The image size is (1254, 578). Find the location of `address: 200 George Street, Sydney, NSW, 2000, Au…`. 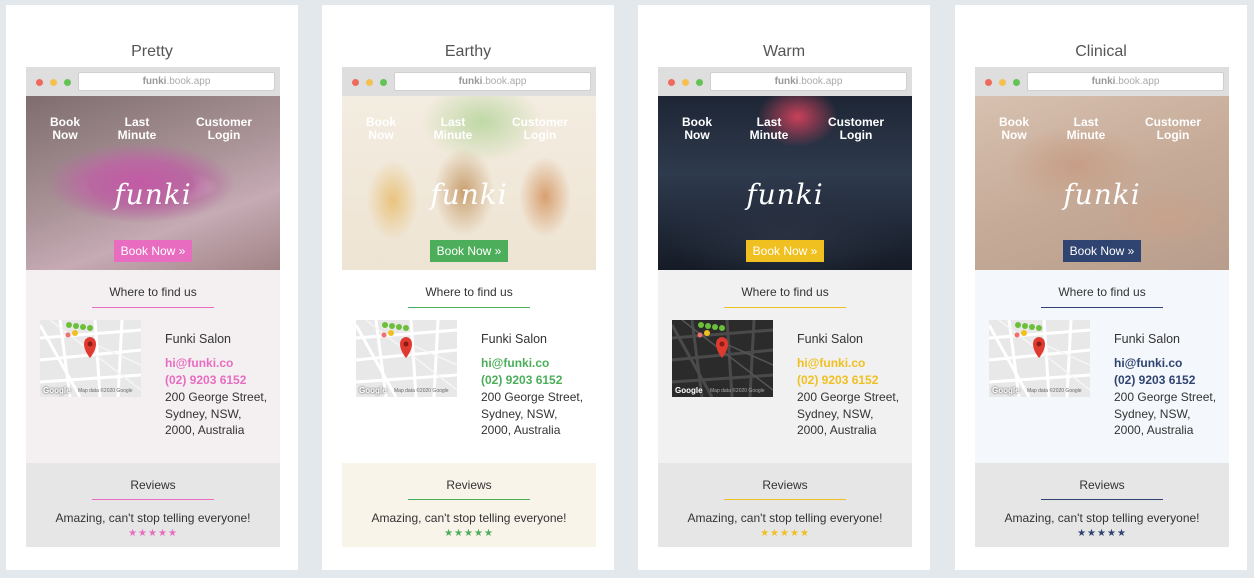

address: 200 George Street, Sydney, NSW, 2000, Au… is located at coordinates (532, 413).